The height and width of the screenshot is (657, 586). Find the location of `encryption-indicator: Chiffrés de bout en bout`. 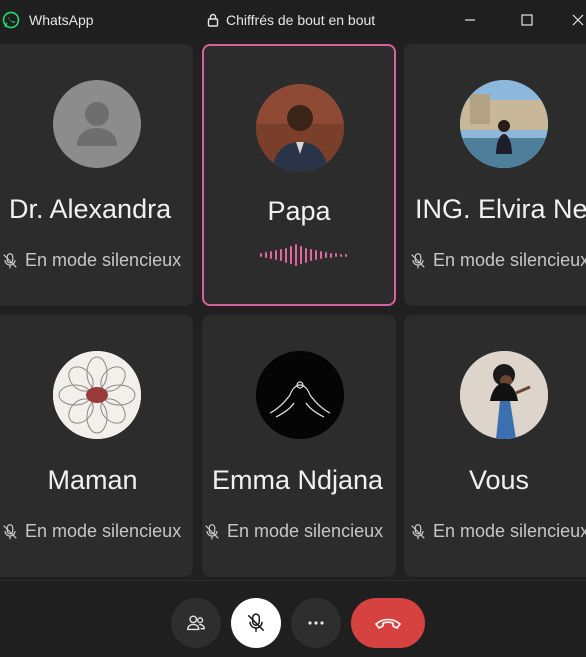

encryption-indicator: Chiffrés de bout en bout is located at coordinates (291, 20).